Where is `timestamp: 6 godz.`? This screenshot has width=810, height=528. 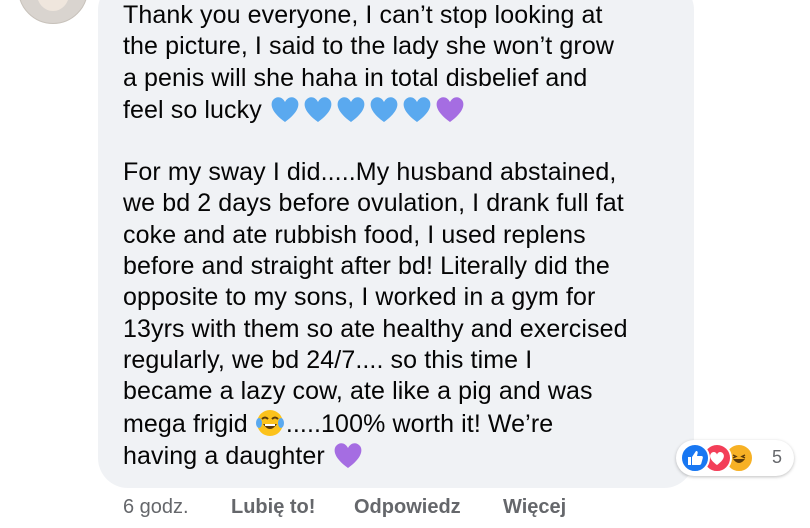 timestamp: 6 godz. is located at coordinates (156, 507).